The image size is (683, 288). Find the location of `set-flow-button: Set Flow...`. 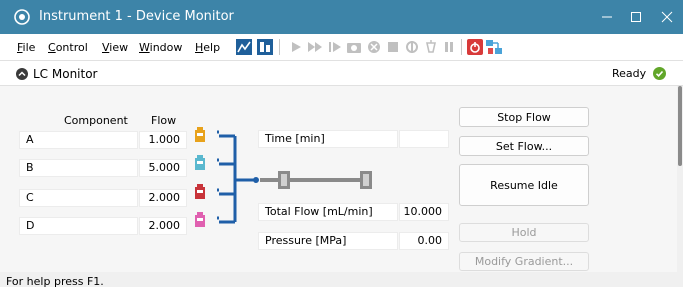

set-flow-button: Set Flow... is located at coordinates (524, 146).